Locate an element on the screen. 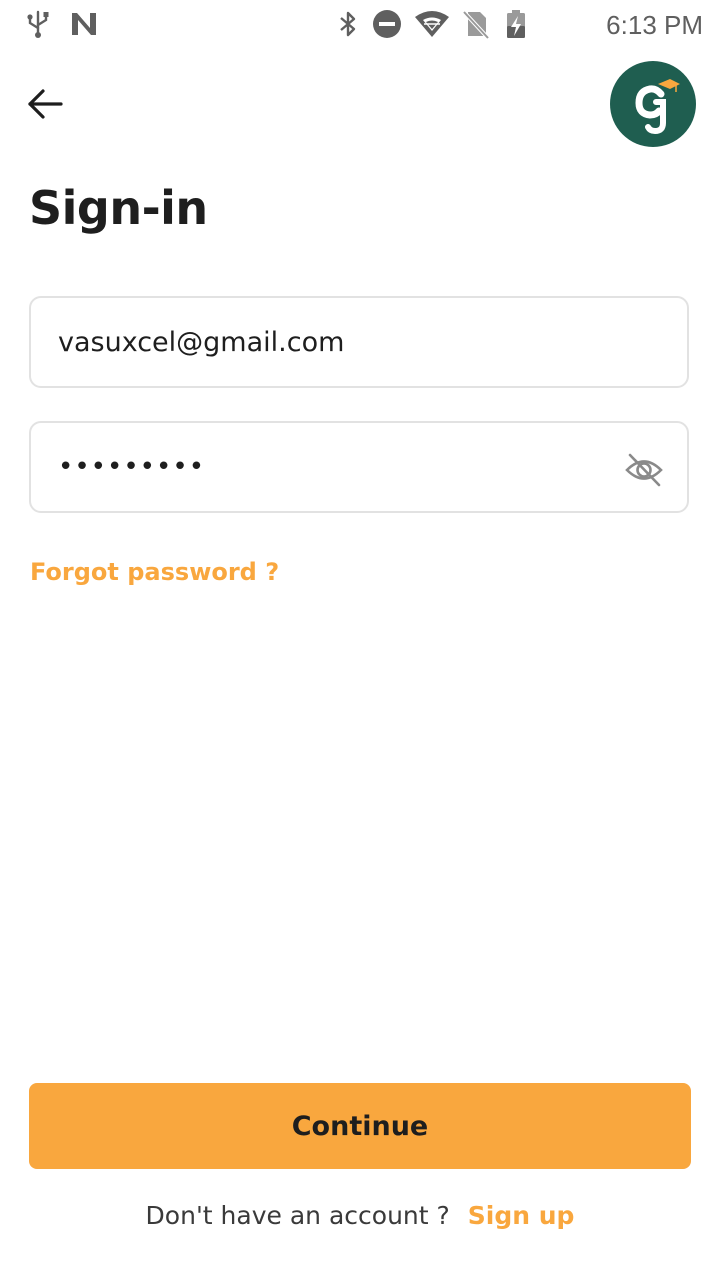 The image size is (720, 1280). battery-charging-icon is located at coordinates (516, 24).